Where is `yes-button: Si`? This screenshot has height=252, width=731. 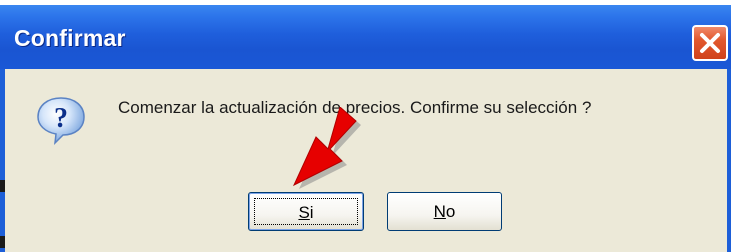 yes-button: Si is located at coordinates (306, 211).